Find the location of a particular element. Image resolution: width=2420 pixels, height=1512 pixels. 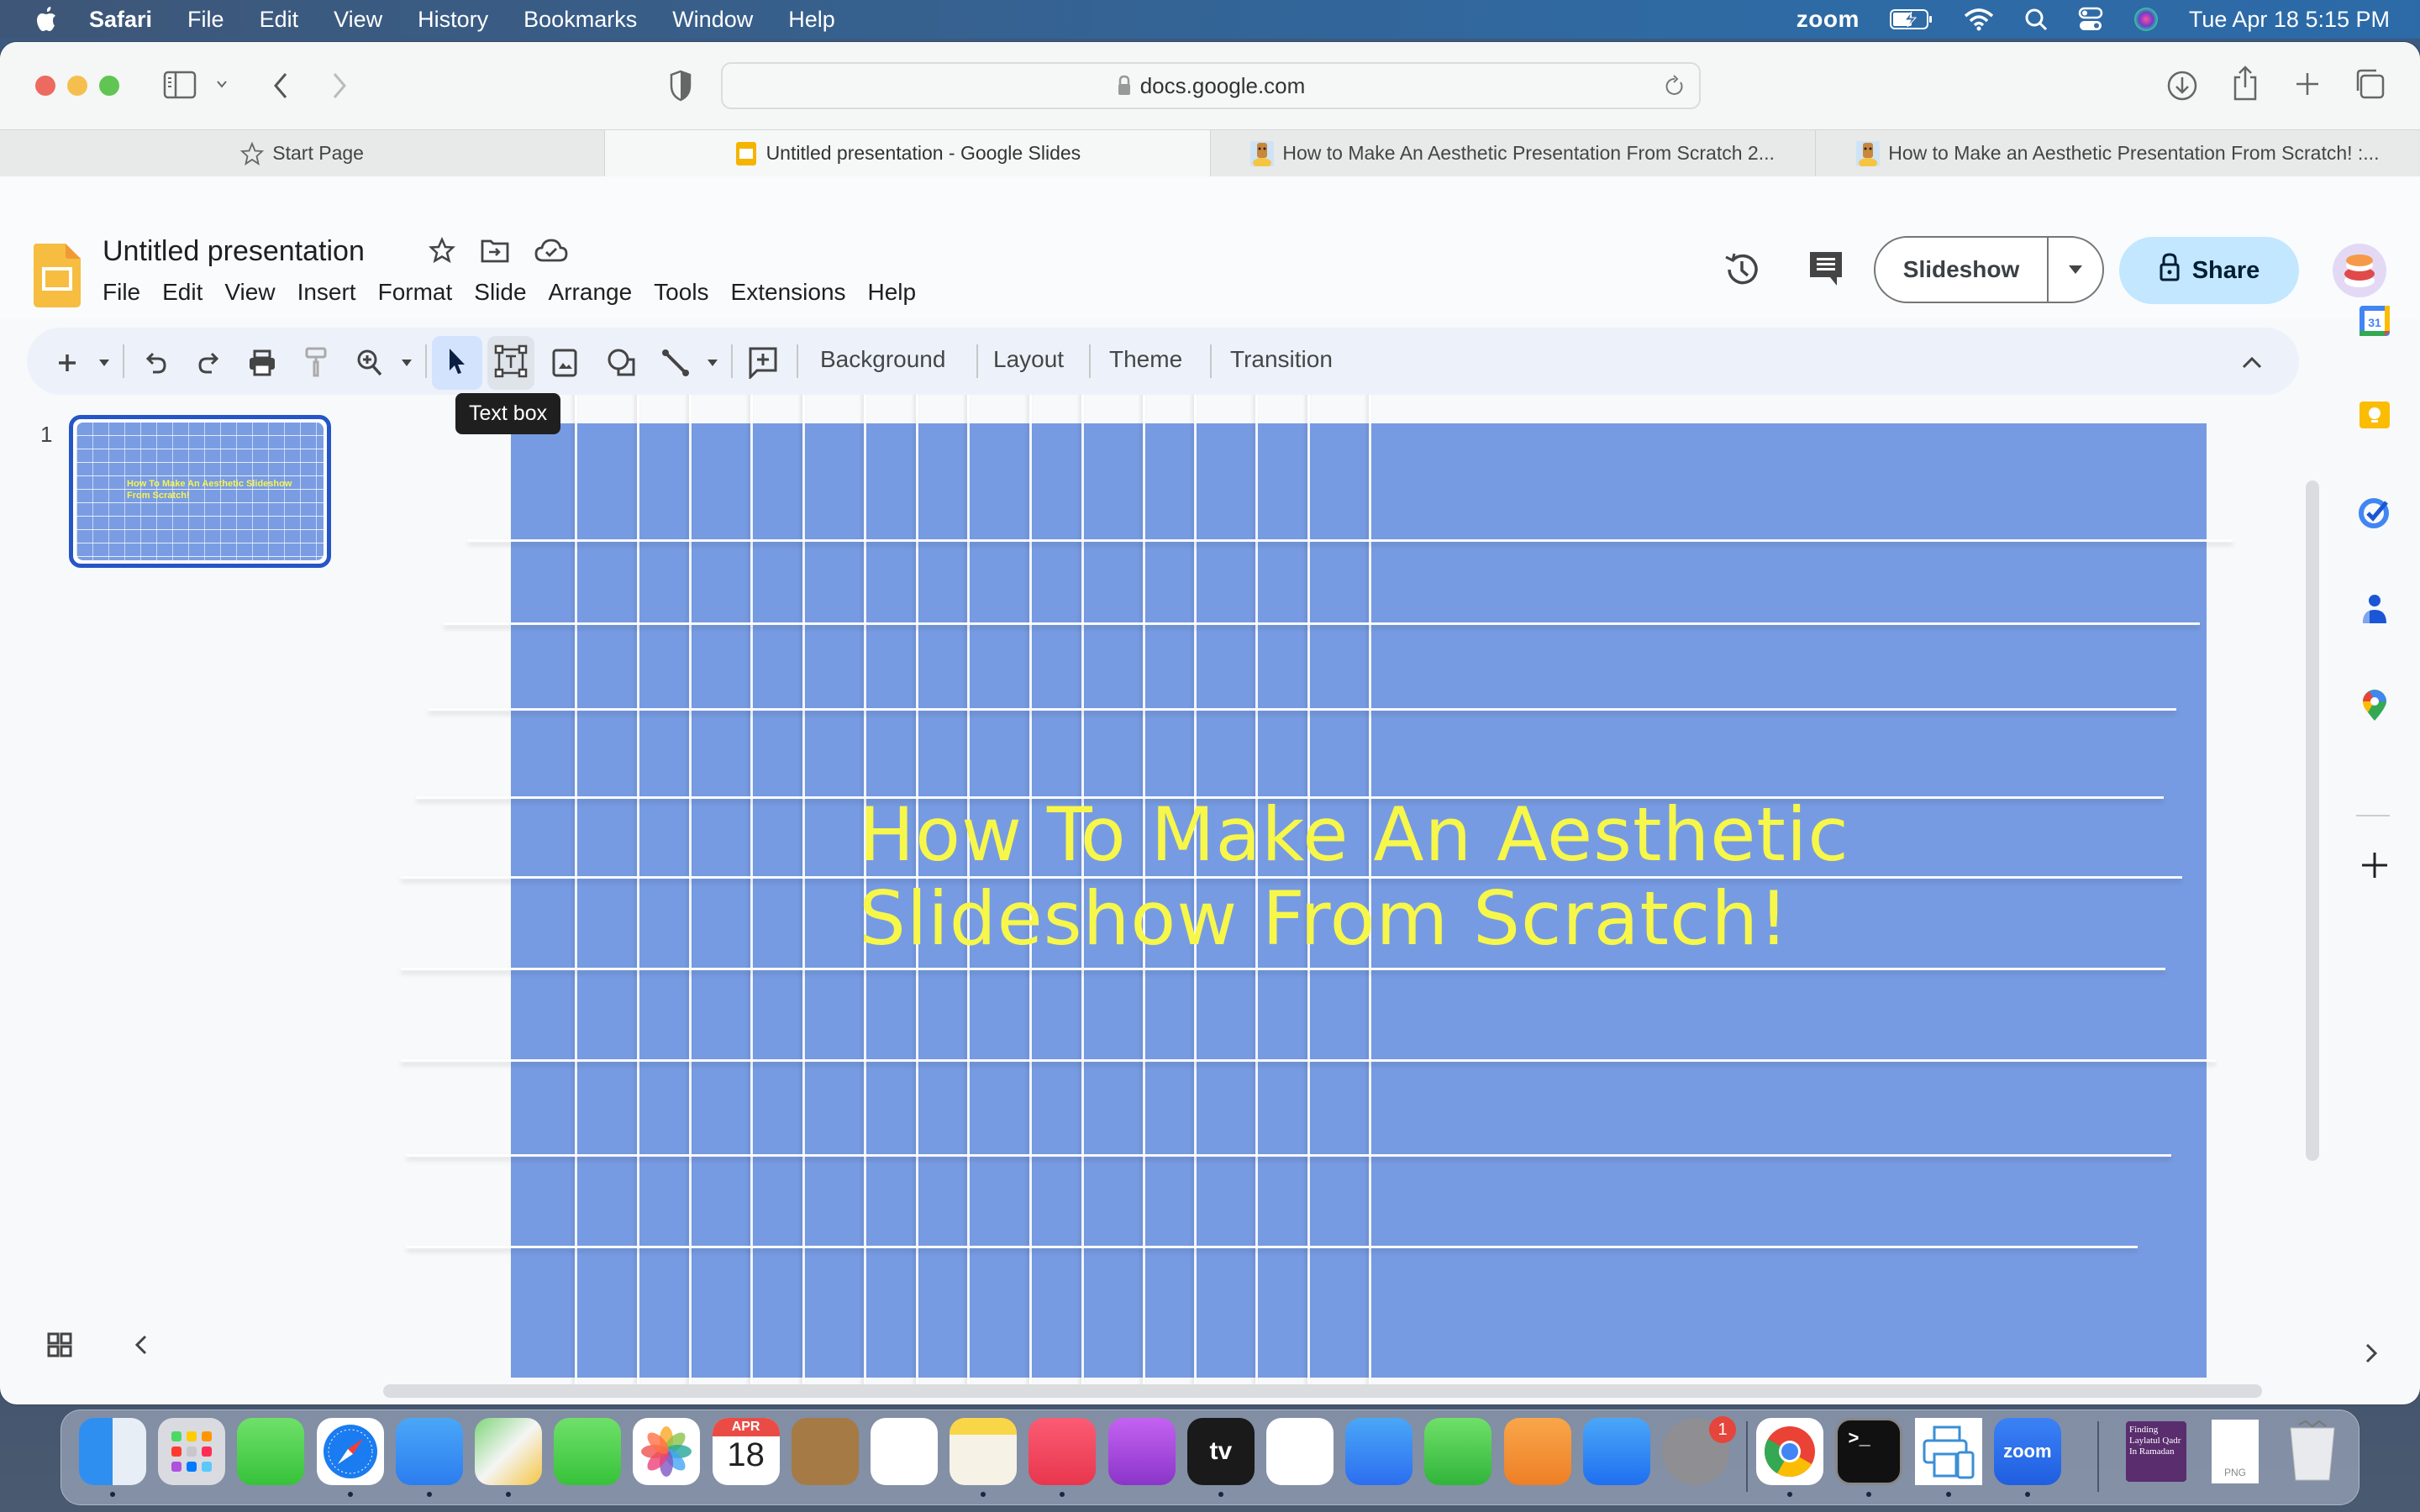

menu-edit: Edit is located at coordinates (279, 20).